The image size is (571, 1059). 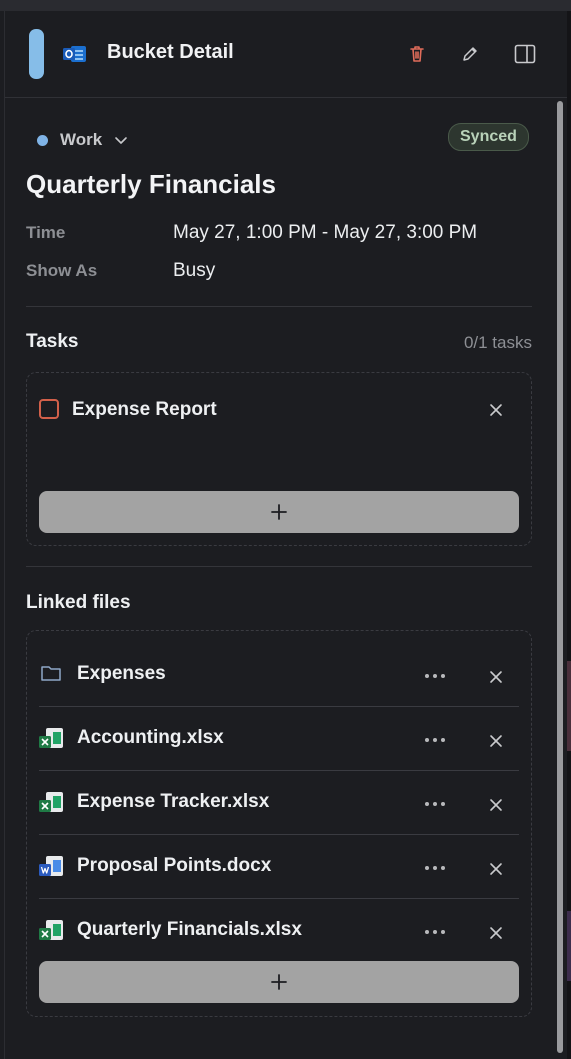 What do you see at coordinates (279, 411) in the screenshot?
I see `task-item: Expense Report` at bounding box center [279, 411].